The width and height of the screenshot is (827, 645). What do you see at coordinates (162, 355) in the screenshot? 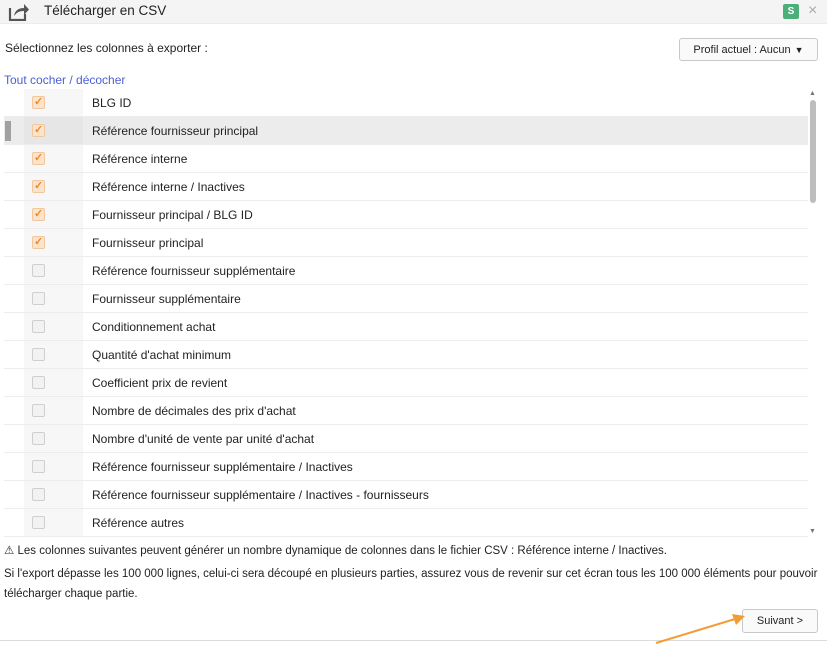
I see `column-label: Quantité d'achat minimum` at bounding box center [162, 355].